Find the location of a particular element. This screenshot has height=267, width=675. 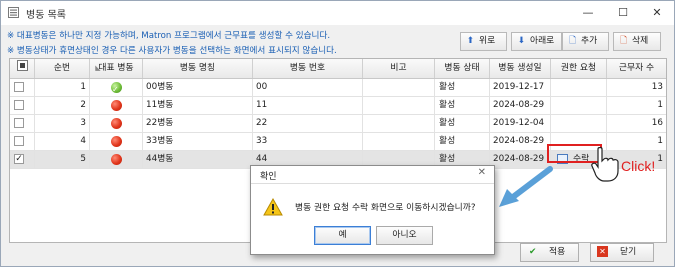

dialog-close-icon: ✕ is located at coordinates (482, 172).